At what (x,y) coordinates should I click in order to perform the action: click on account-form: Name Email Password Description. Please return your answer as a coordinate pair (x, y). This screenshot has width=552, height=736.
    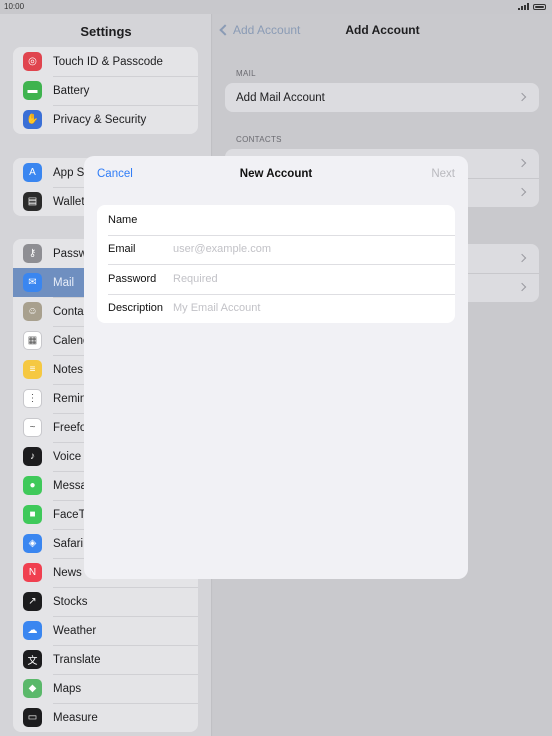
    Looking at the image, I should click on (276, 264).